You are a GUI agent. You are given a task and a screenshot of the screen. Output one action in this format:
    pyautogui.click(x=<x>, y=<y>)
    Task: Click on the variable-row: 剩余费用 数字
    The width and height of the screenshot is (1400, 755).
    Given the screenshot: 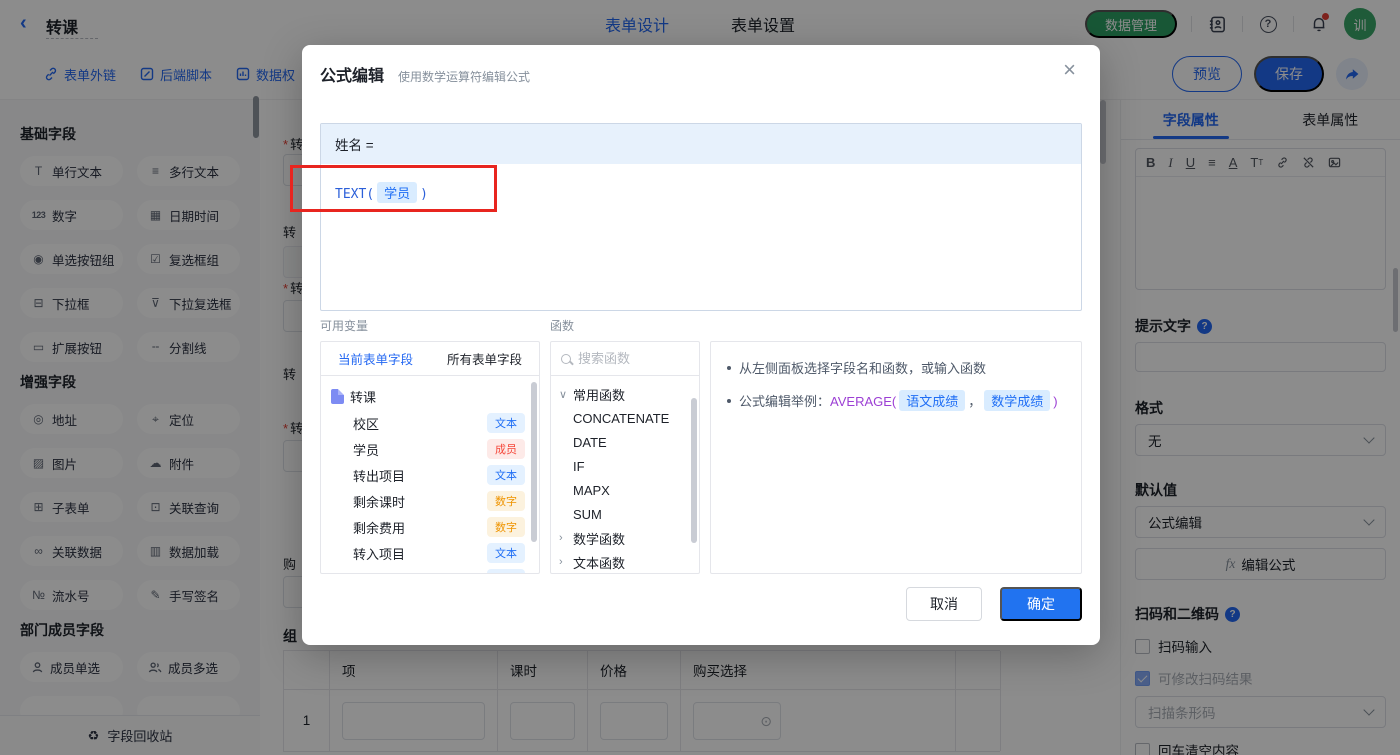 What is the action you would take?
    pyautogui.click(x=430, y=527)
    